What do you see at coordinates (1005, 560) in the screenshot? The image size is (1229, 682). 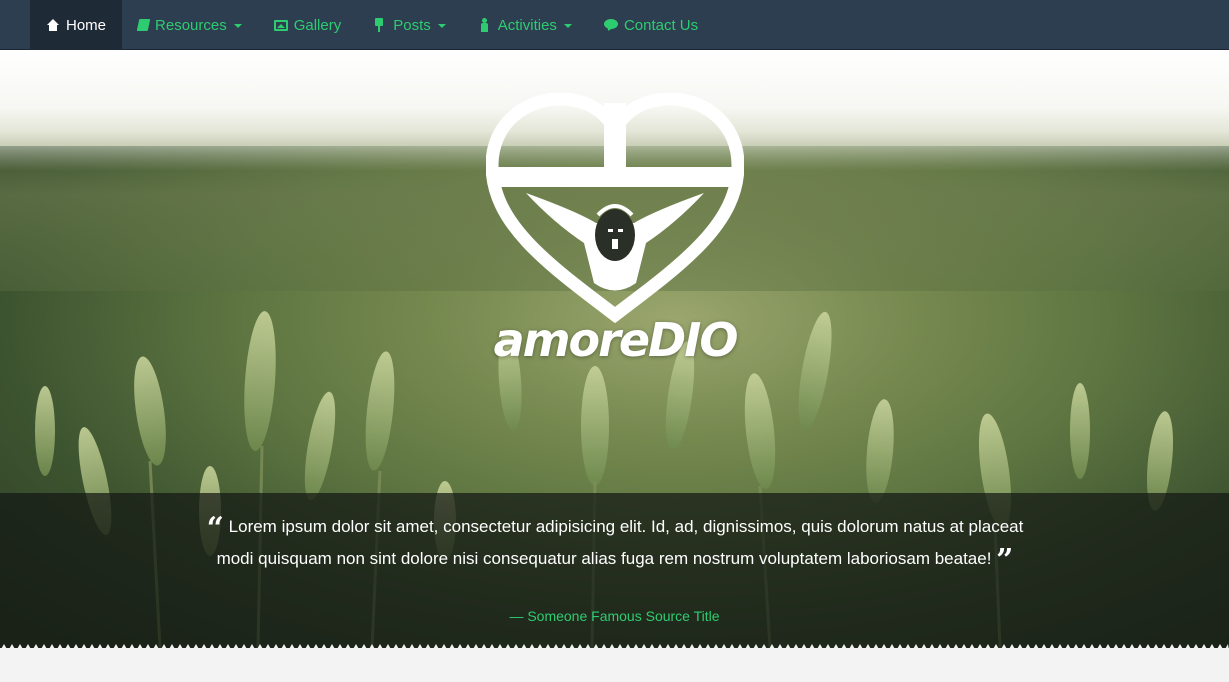 I see `quote-close-icon: ”` at bounding box center [1005, 560].